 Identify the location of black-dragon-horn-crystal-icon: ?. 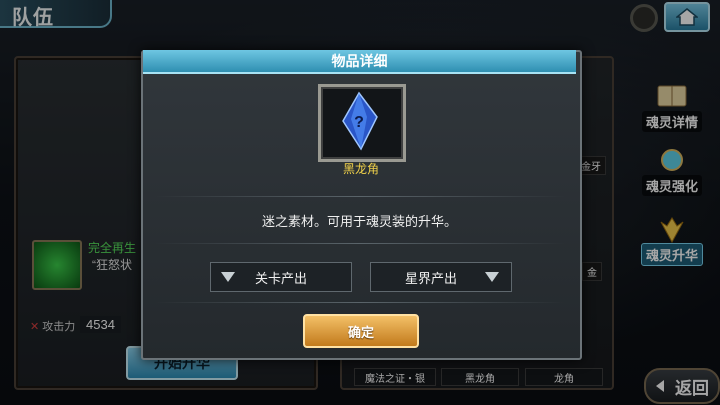
(360, 121).